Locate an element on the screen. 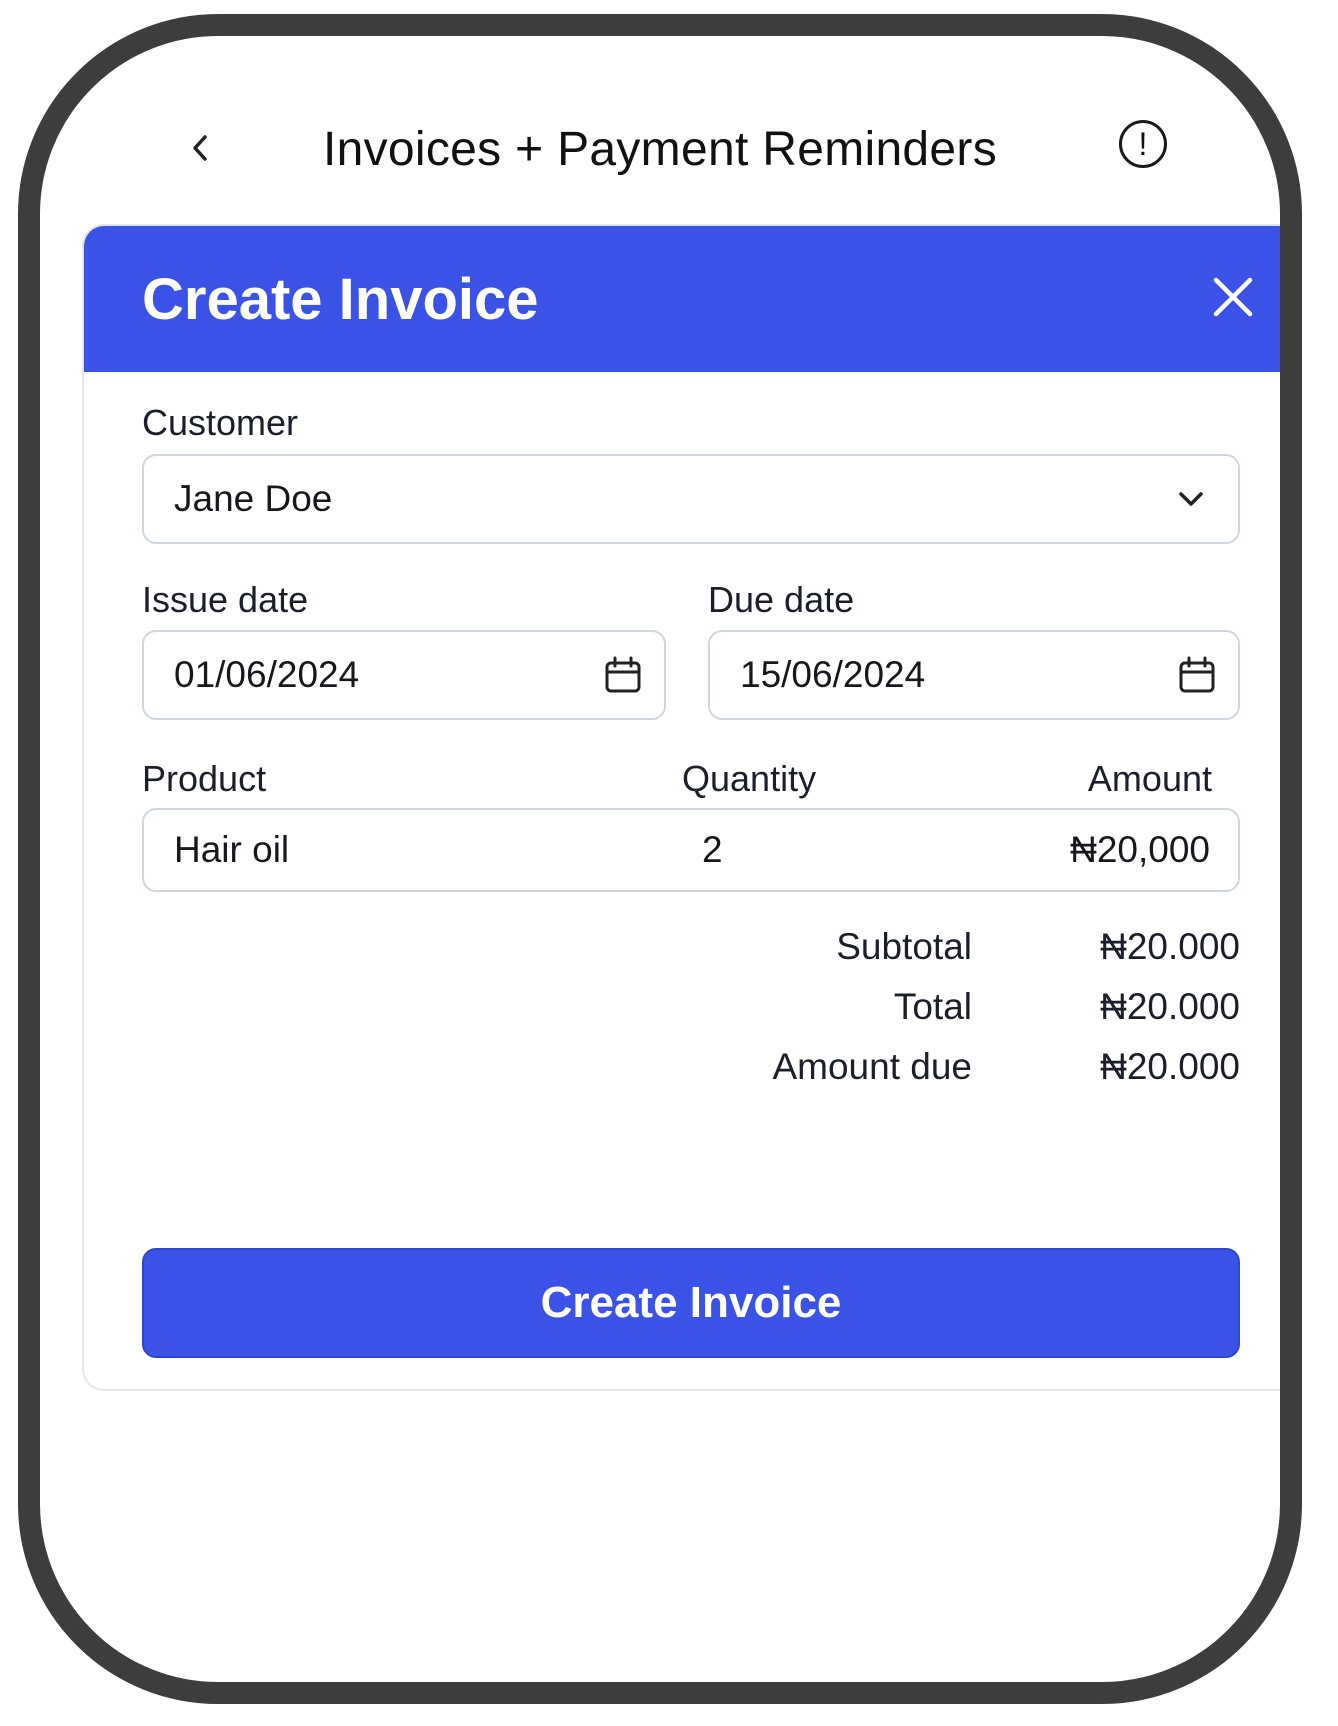 This screenshot has width=1338, height=1726. customer-value: Jane Doe is located at coordinates (253, 498).